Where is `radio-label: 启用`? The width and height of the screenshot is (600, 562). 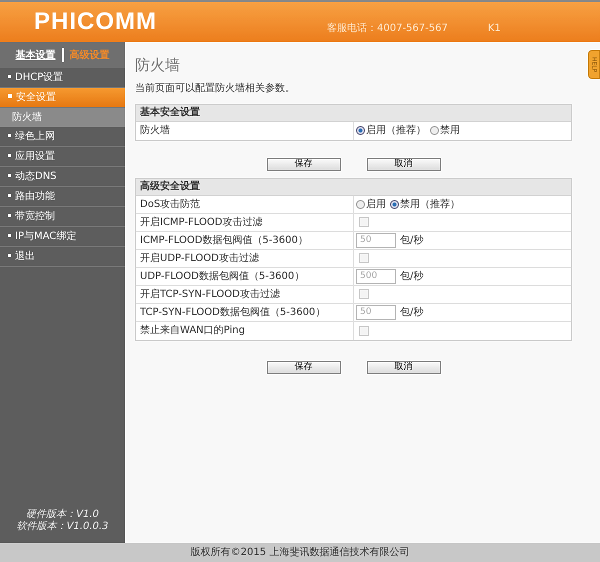
radio-label: 启用 is located at coordinates (376, 205).